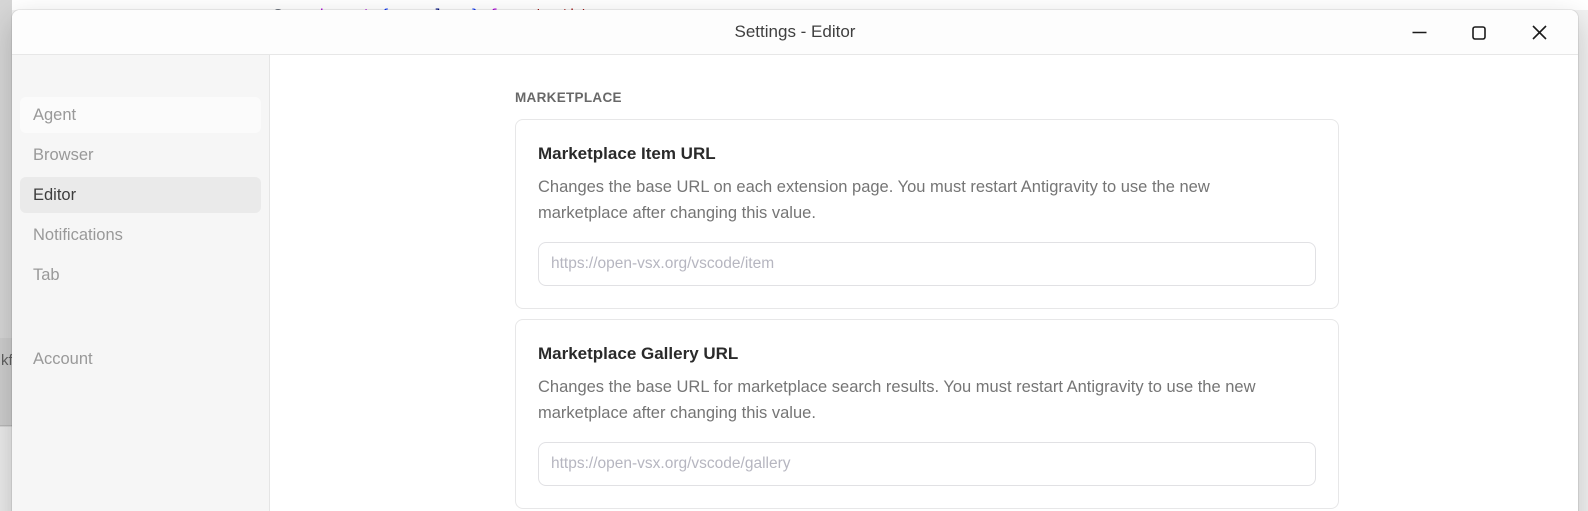 This screenshot has height=511, width=1588. I want to click on minimize-icon, so click(1419, 32).